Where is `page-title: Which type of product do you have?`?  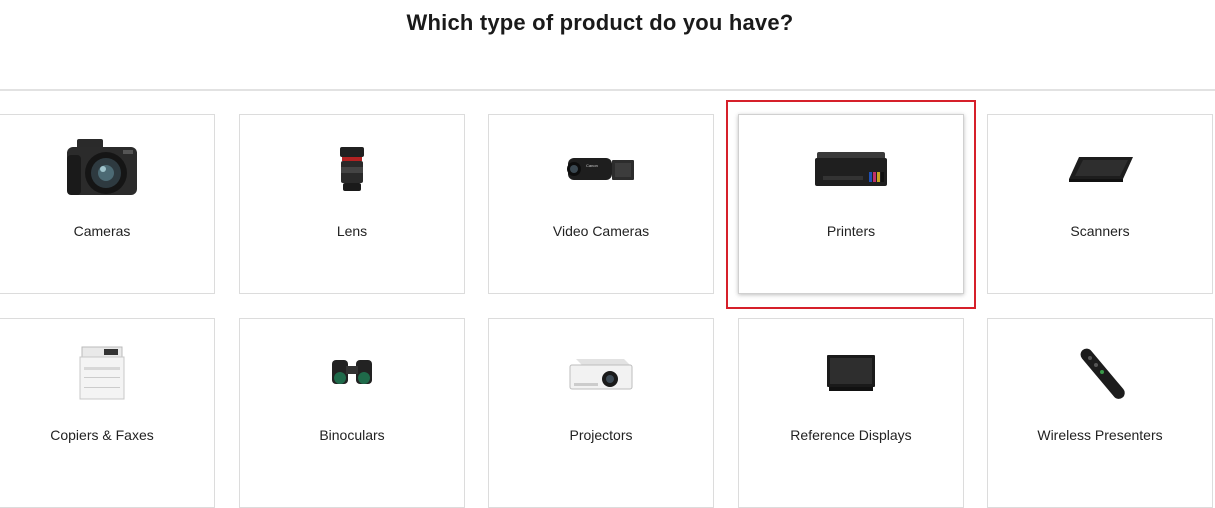
page-title: Which type of product do you have? is located at coordinates (600, 22).